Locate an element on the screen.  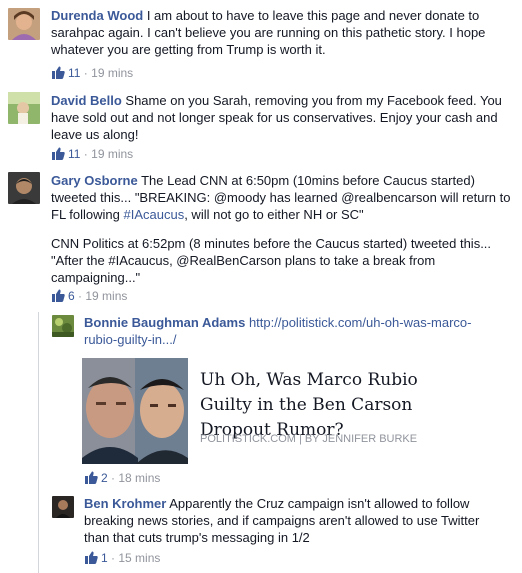
comment-meta: 6 · 19 mins is located at coordinates (89, 296).